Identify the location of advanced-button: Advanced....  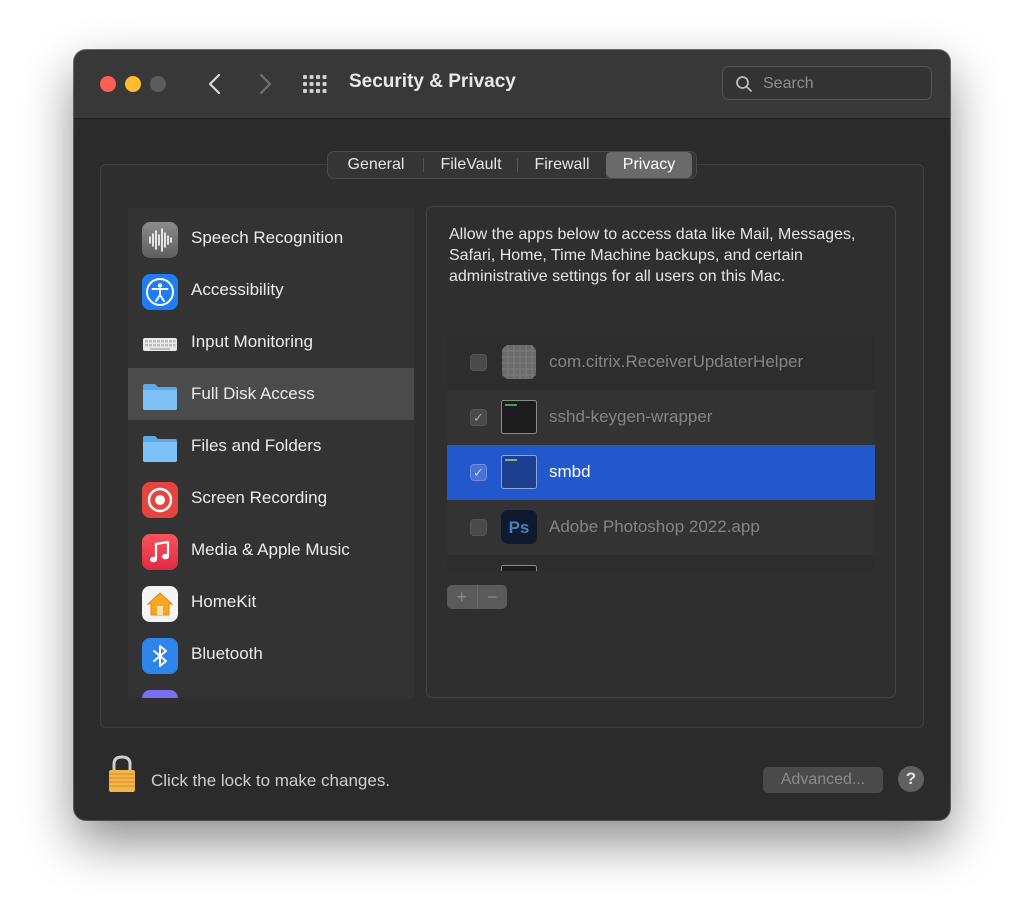
(823, 780).